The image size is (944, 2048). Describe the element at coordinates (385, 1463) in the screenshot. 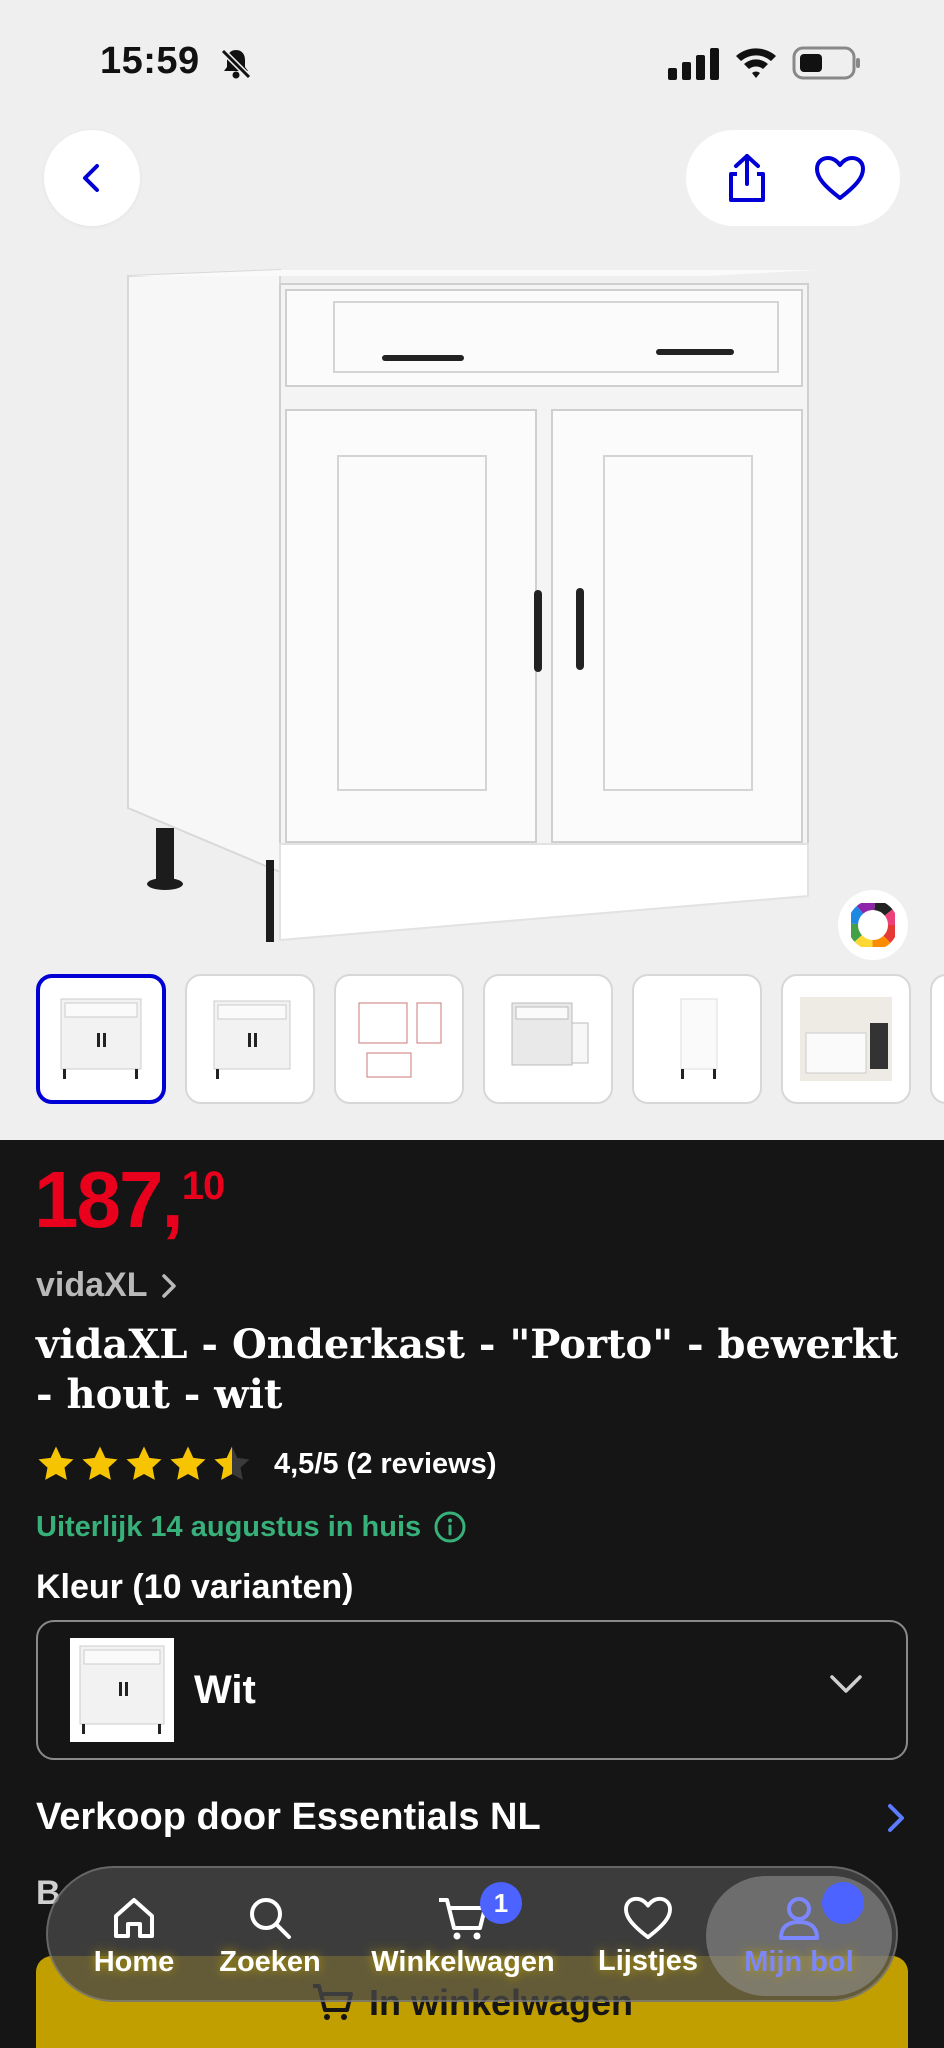

I see `rating-text: 4,5/5 (2 reviews)` at that location.